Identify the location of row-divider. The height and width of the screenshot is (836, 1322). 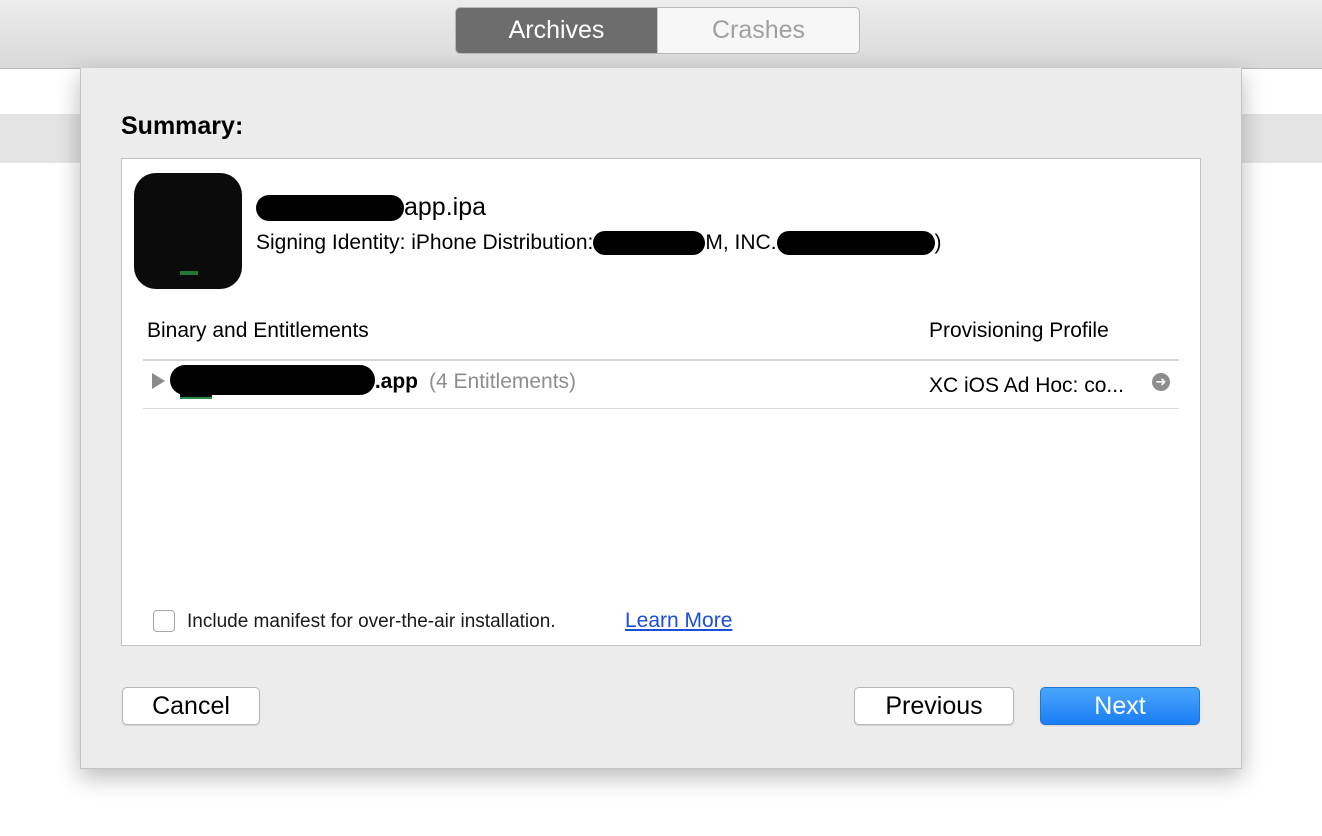
(661, 408).